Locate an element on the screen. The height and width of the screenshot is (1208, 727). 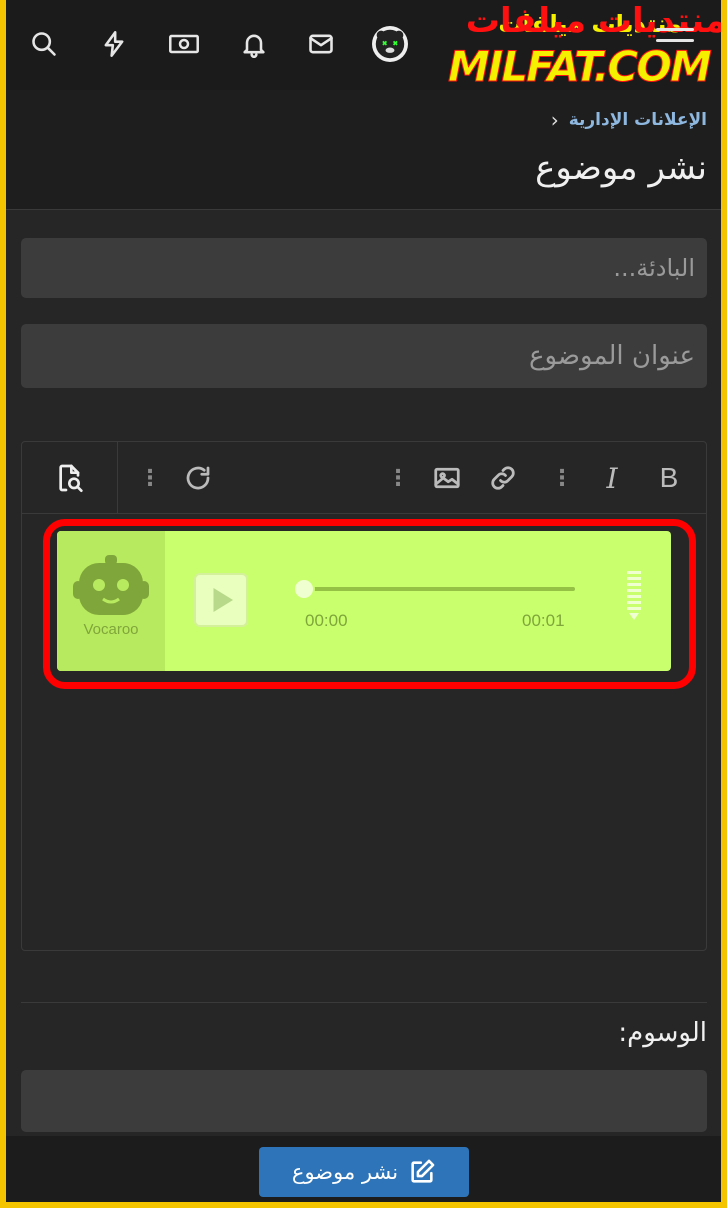
time-current: 00:00 is located at coordinates (326, 620).